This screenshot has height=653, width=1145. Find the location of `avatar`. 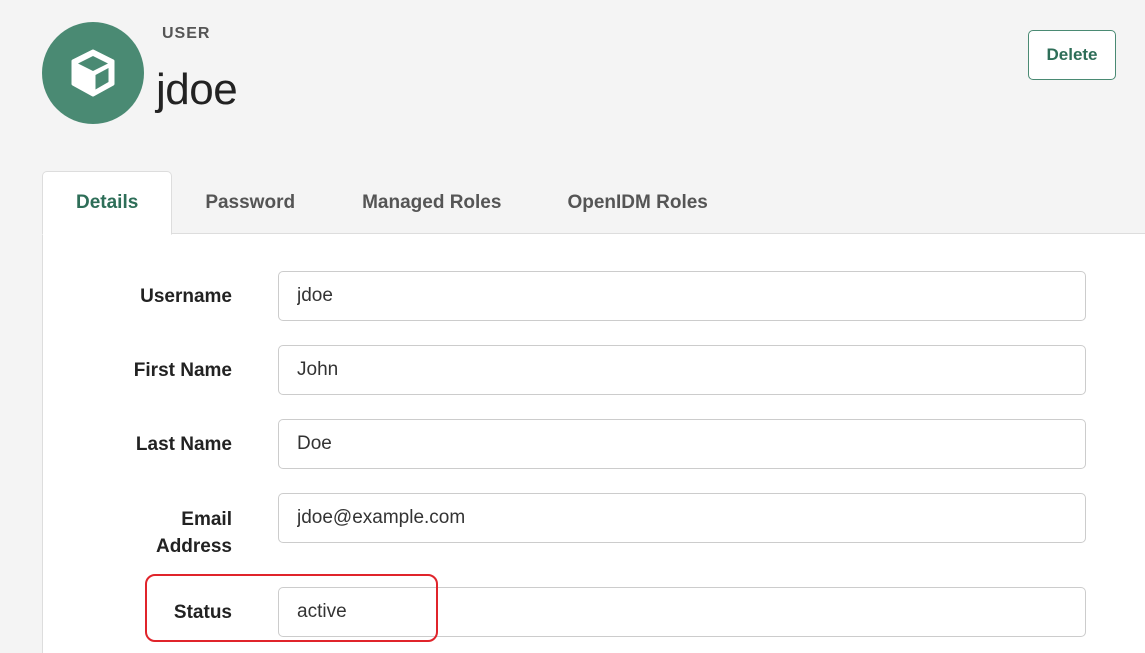

avatar is located at coordinates (93, 73).